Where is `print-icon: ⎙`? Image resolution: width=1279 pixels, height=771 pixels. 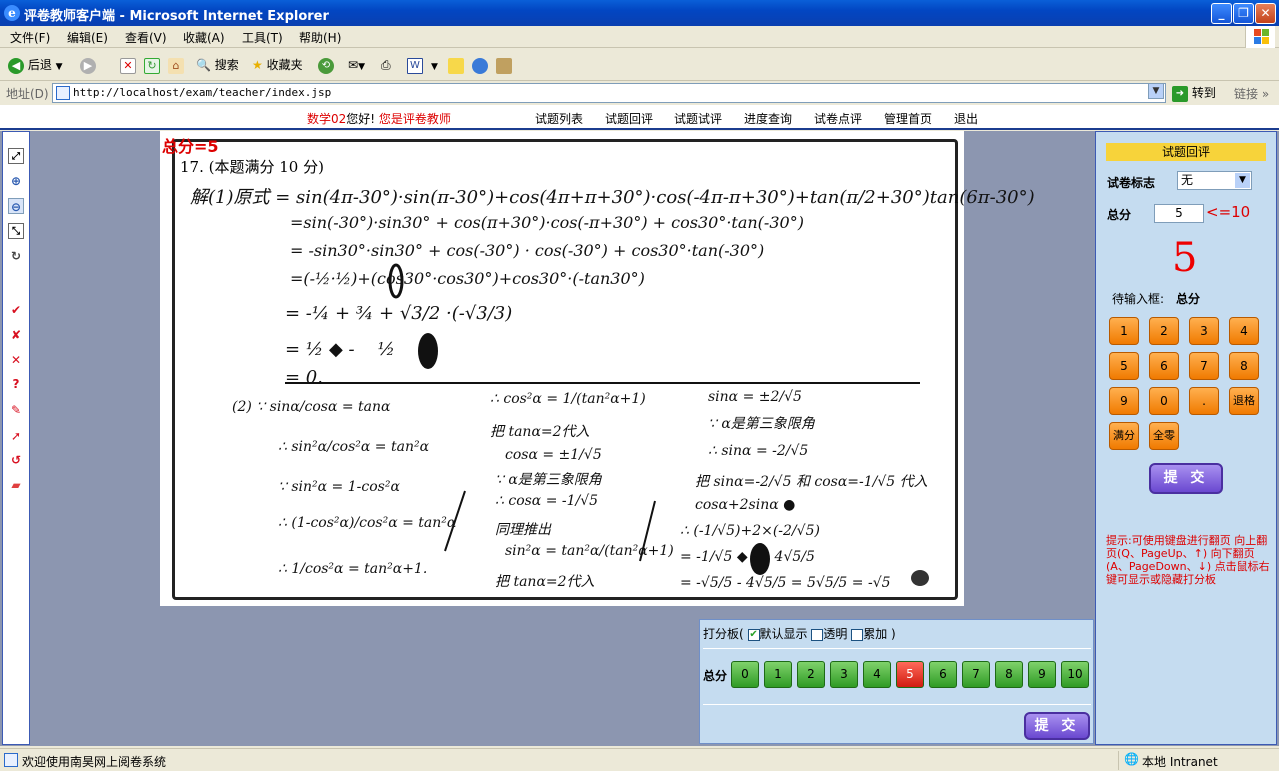
print-icon: ⎙ is located at coordinates (386, 65).